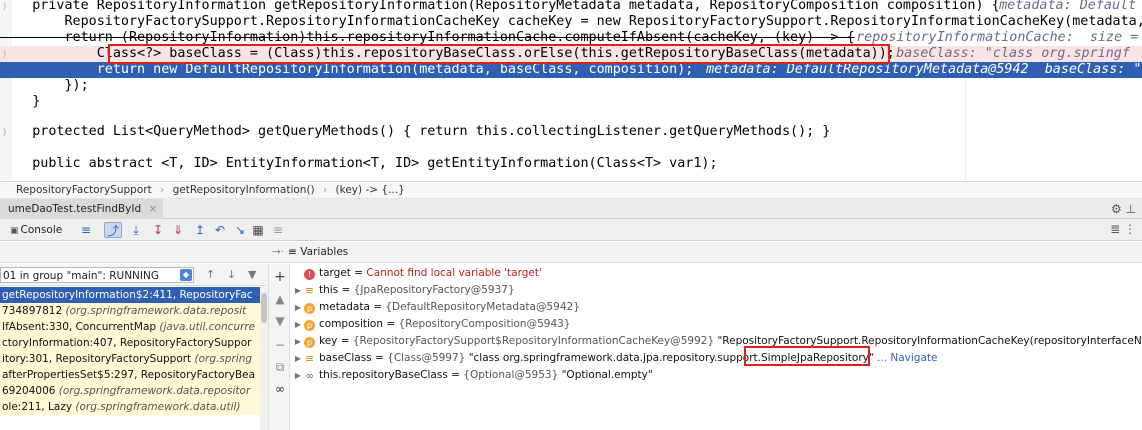 This screenshot has height=430, width=1142. What do you see at coordinates (42, 237) in the screenshot?
I see `console-tab: ▣Console →` at bounding box center [42, 237].